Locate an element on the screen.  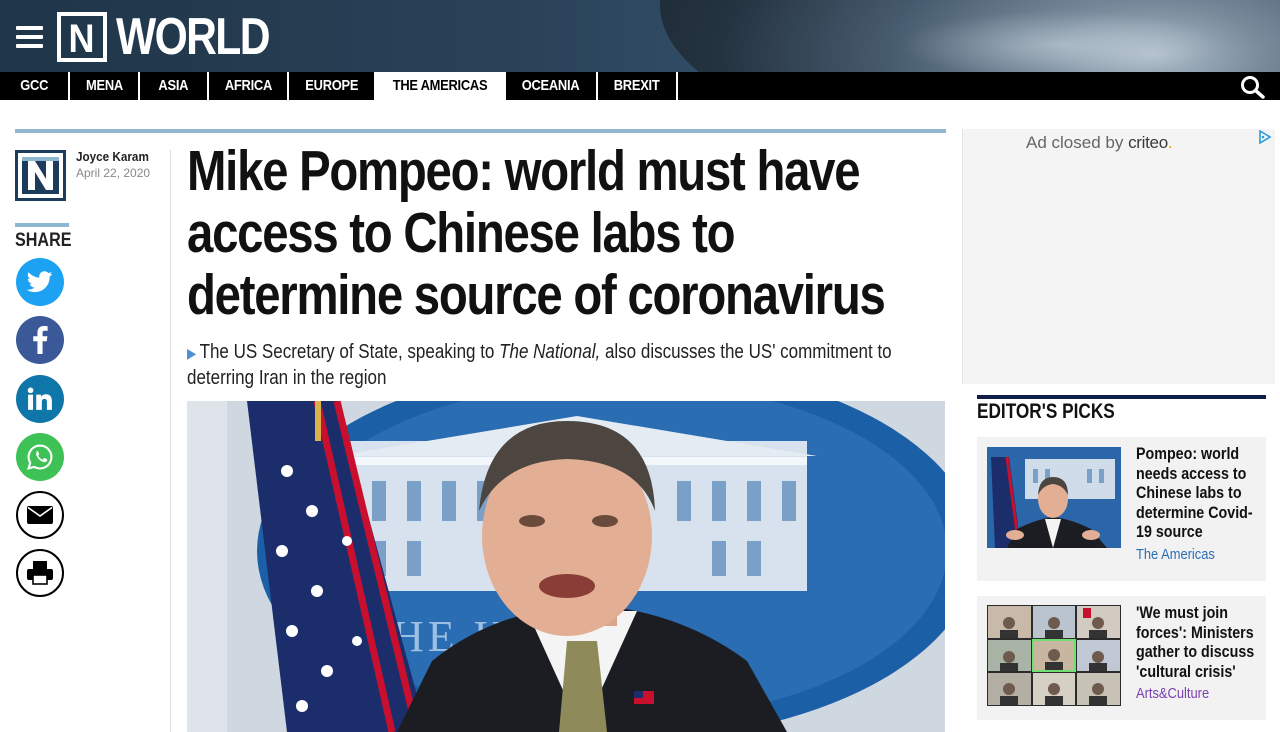
nav-item-africa: AFRICA is located at coordinates (249, 86).